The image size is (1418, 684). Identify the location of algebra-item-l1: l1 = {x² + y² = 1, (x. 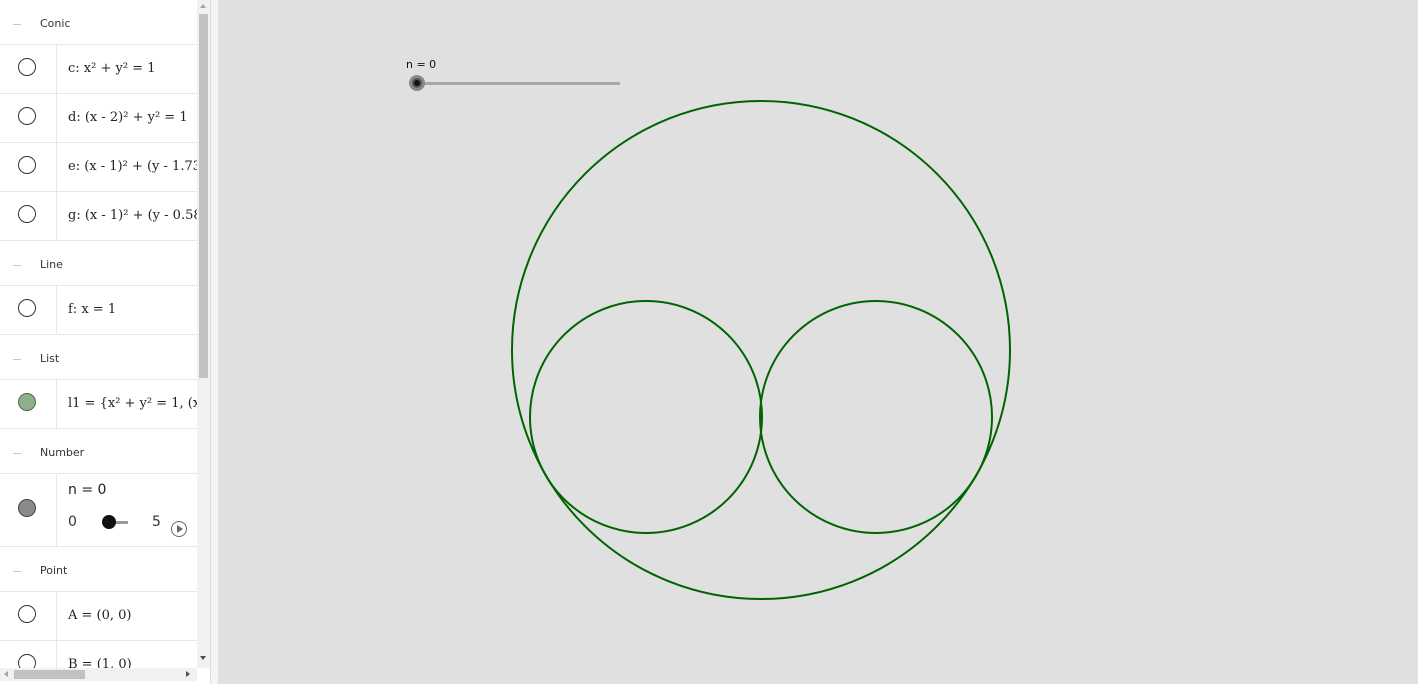
(98, 404).